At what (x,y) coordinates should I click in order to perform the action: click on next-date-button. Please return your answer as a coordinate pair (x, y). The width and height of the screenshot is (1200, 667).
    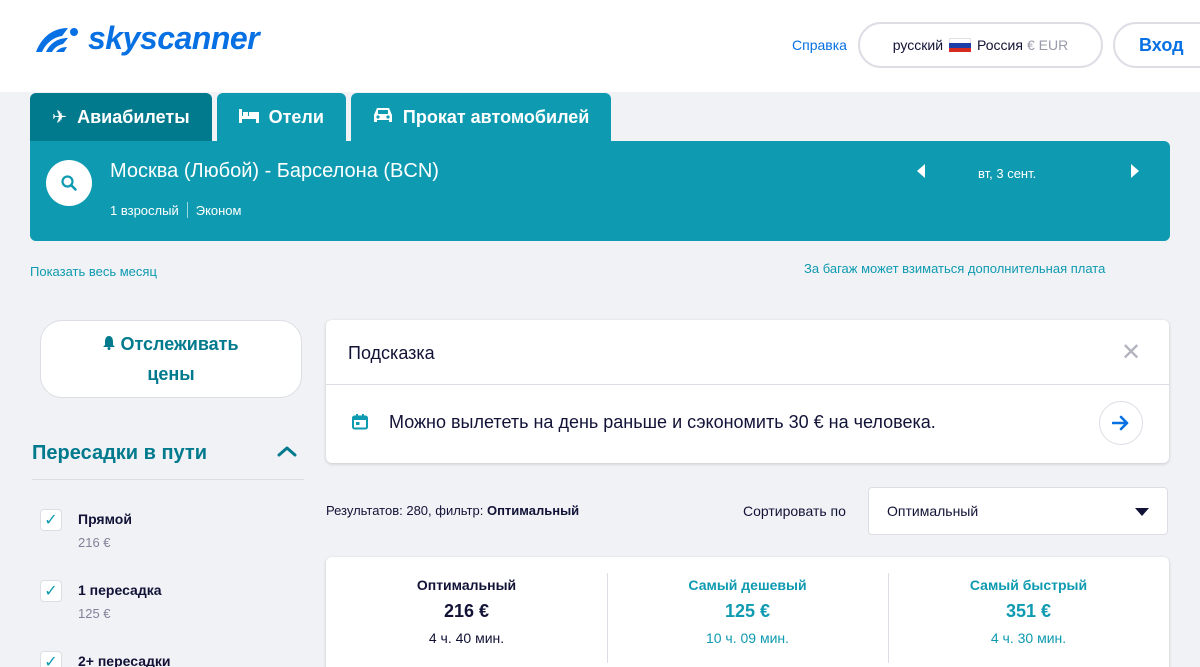
    Looking at the image, I should click on (1135, 173).